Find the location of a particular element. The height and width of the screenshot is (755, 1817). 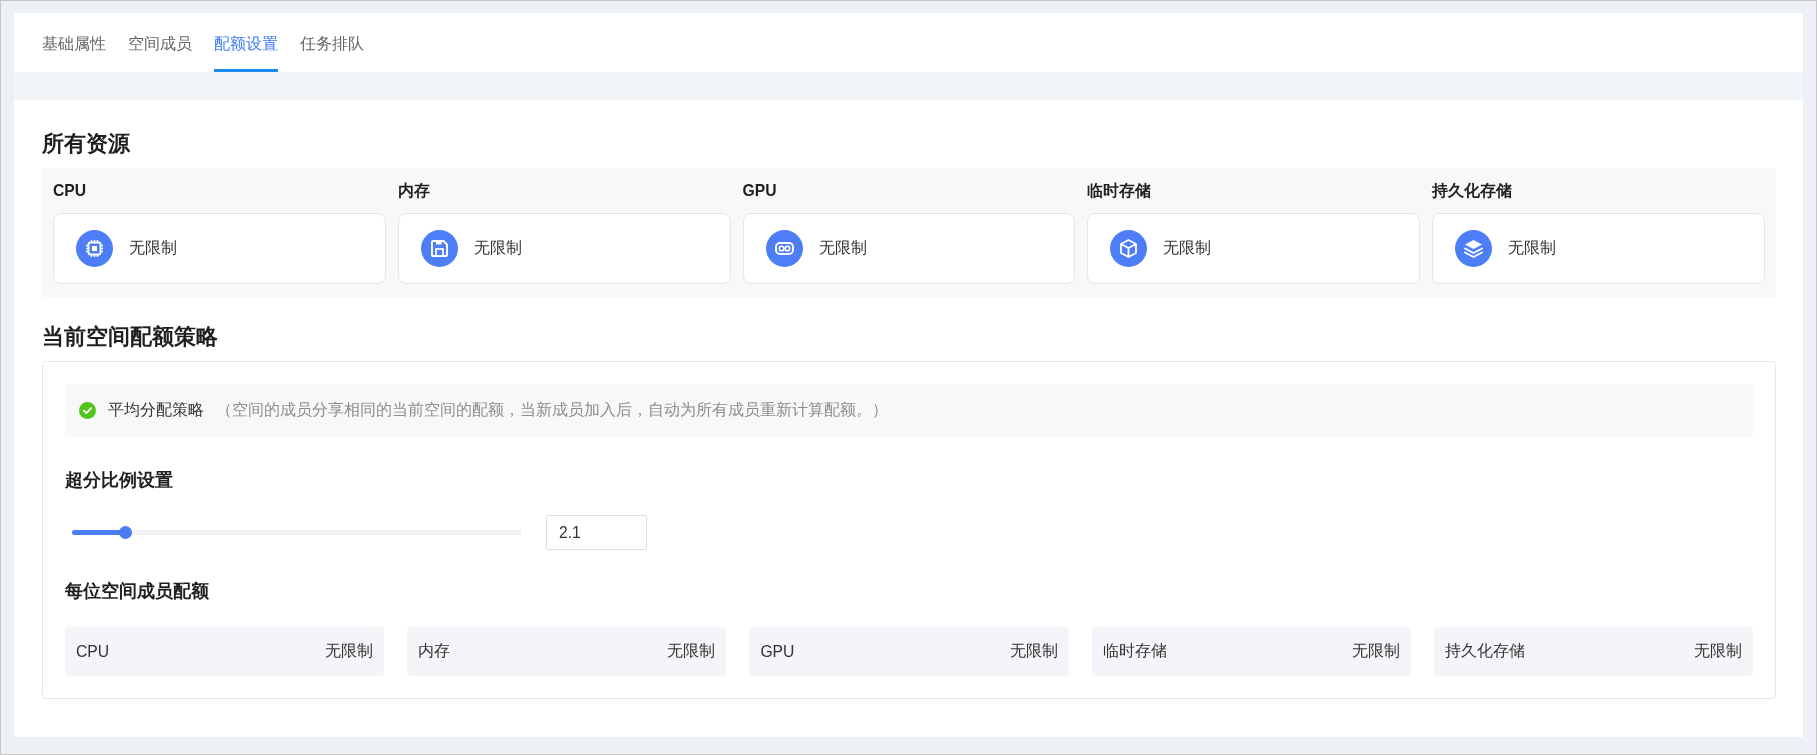

tab: 配额设置 is located at coordinates (246, 42).